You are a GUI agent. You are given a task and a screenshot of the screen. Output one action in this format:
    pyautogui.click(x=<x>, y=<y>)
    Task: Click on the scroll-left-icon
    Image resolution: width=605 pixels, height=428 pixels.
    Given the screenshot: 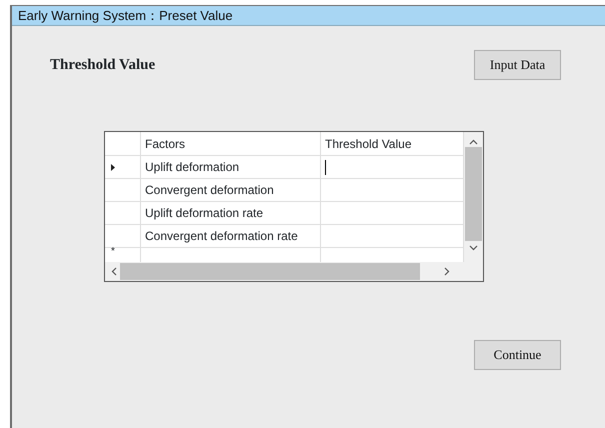 What is the action you would take?
    pyautogui.click(x=114, y=271)
    